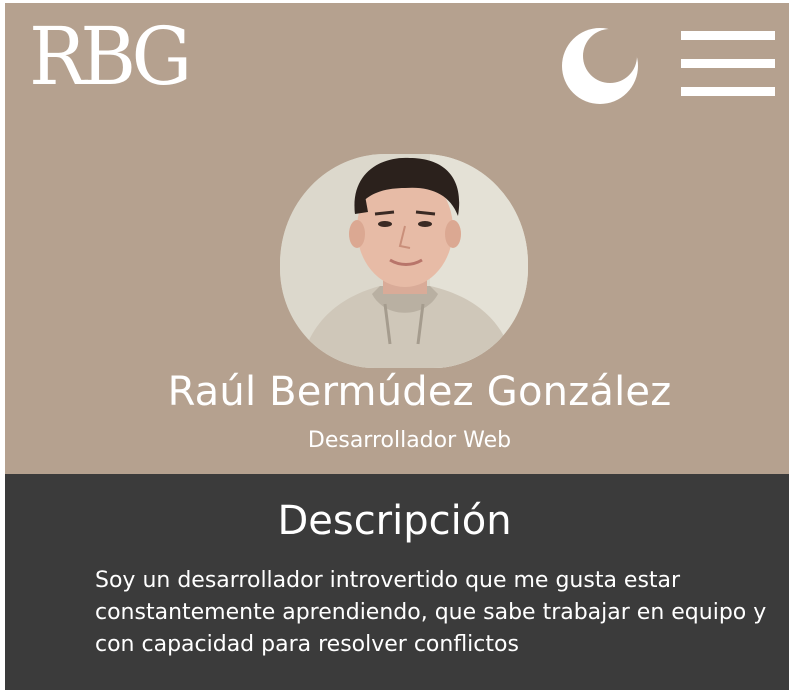 The width and height of the screenshot is (789, 692). What do you see at coordinates (110, 56) in the screenshot?
I see `site-logo: RBG` at bounding box center [110, 56].